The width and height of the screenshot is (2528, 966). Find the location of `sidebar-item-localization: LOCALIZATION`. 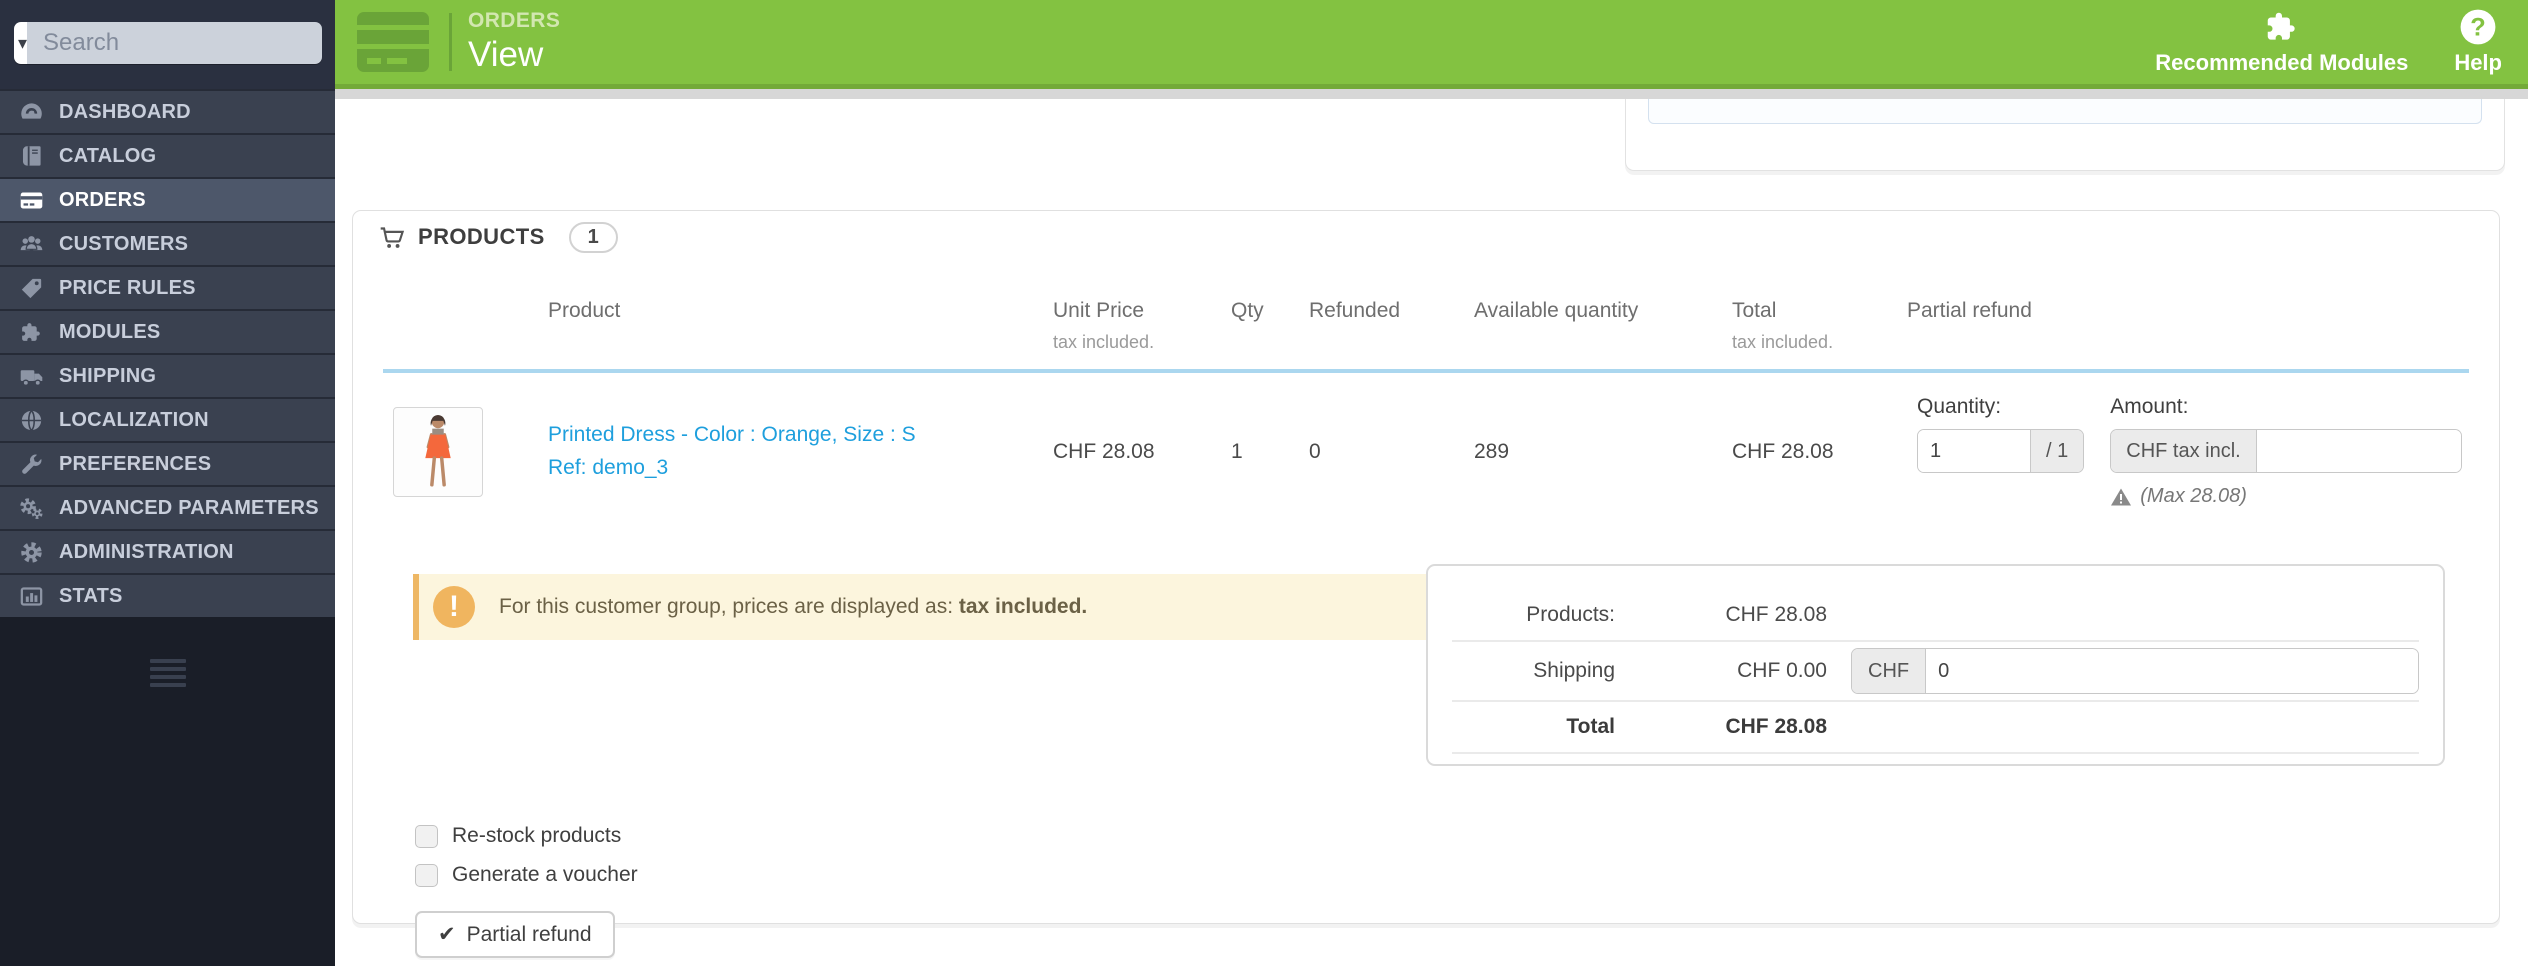

sidebar-item-localization: LOCALIZATION is located at coordinates (167, 419).